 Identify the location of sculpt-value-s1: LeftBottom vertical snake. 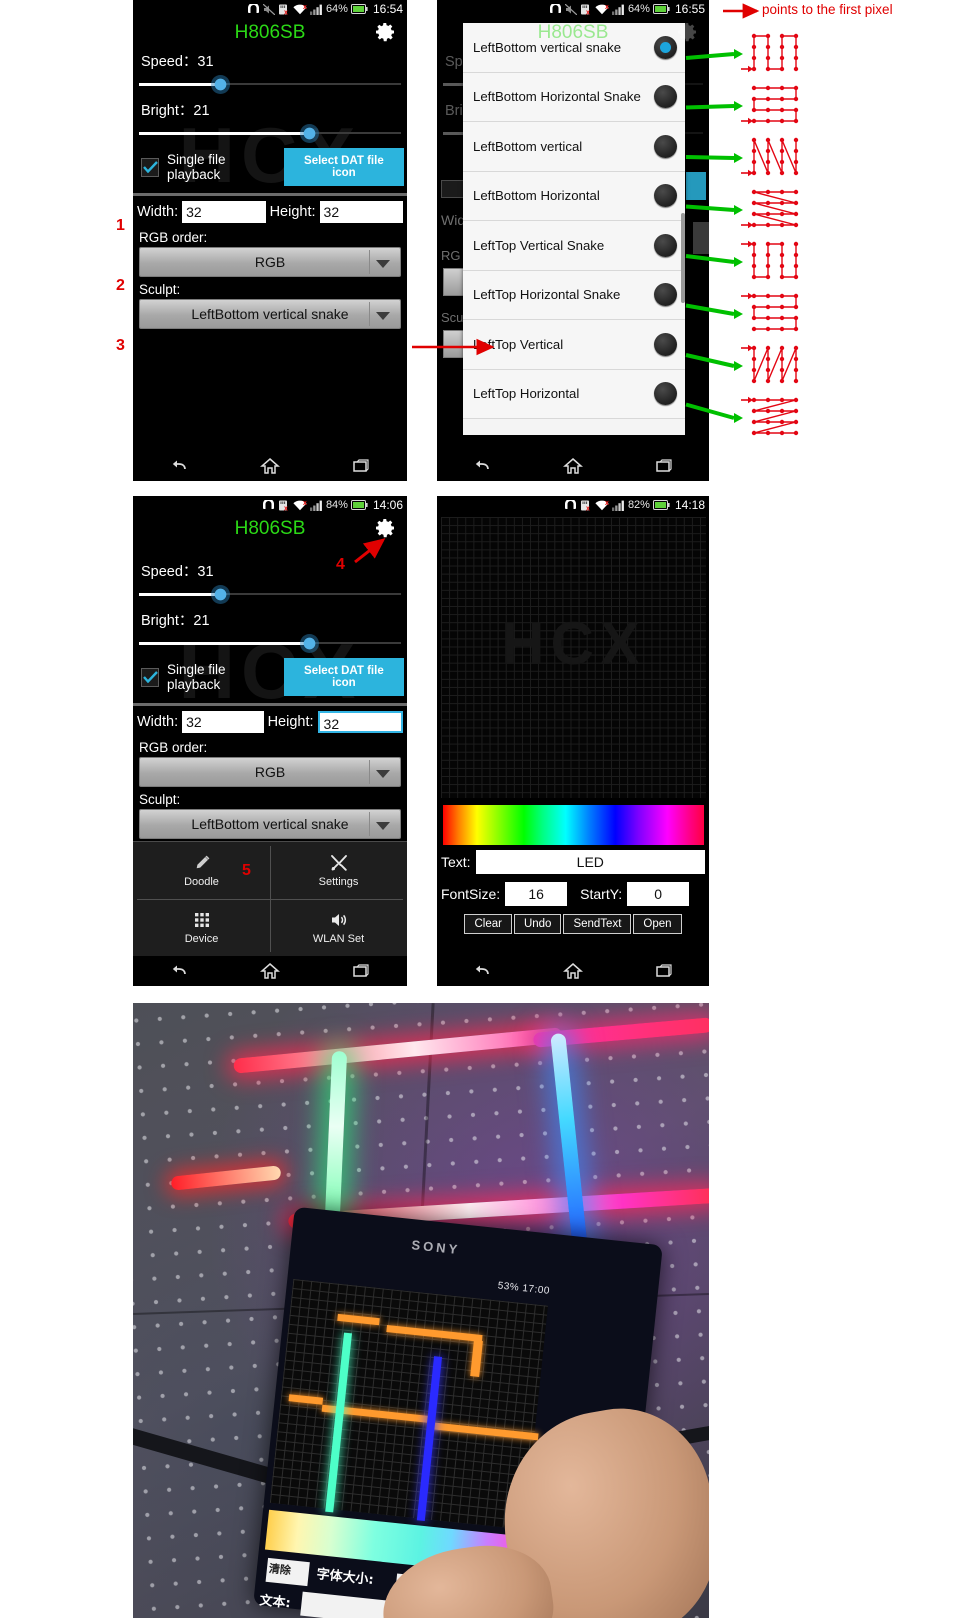
(270, 314).